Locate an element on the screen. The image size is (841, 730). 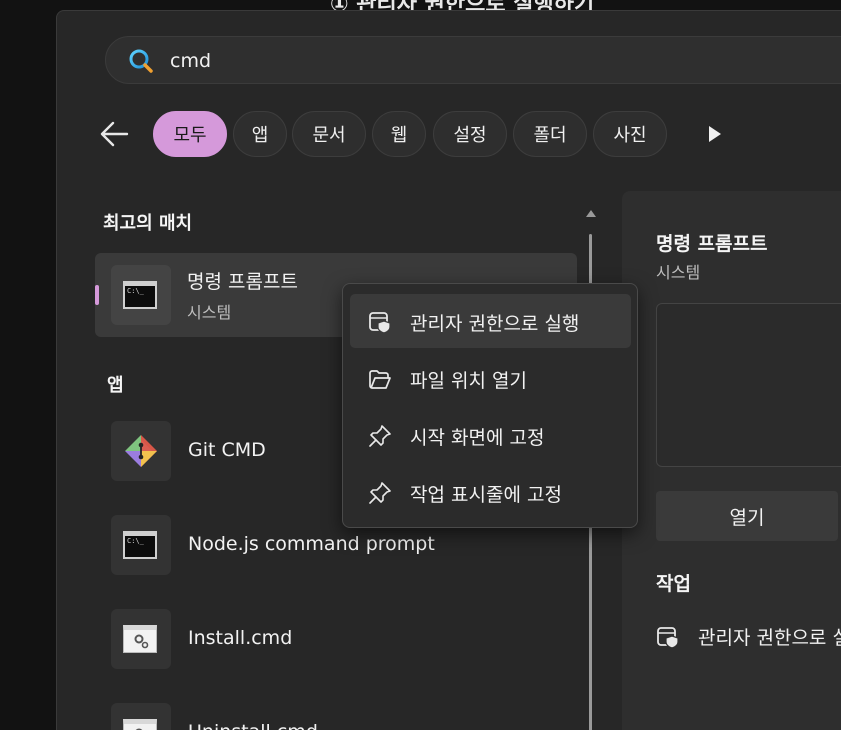
filter-chip-web: 웹 is located at coordinates (399, 134).